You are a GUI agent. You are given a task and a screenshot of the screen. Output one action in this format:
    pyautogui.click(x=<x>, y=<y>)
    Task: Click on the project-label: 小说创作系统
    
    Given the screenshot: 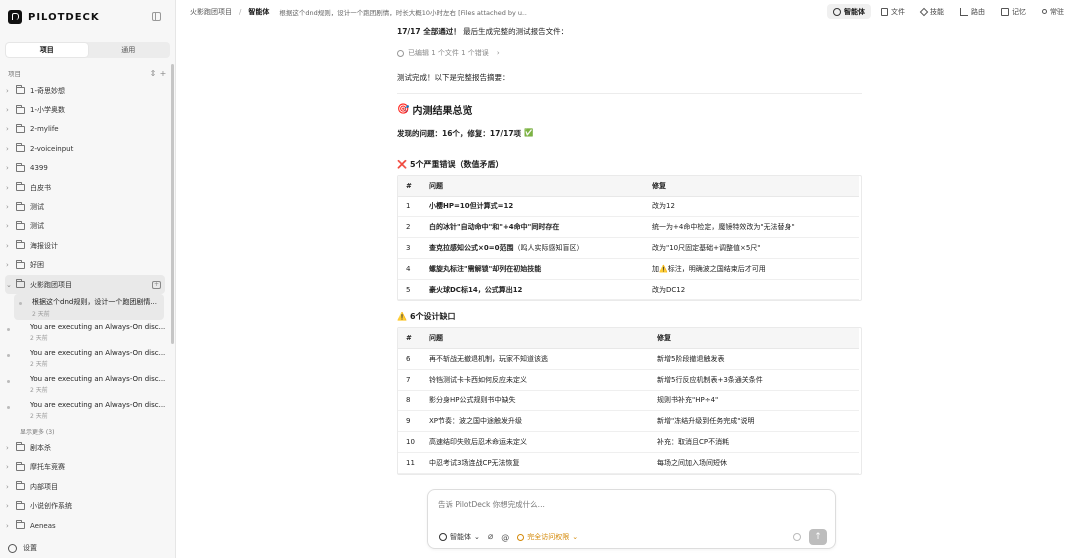 What is the action you would take?
    pyautogui.click(x=51, y=506)
    